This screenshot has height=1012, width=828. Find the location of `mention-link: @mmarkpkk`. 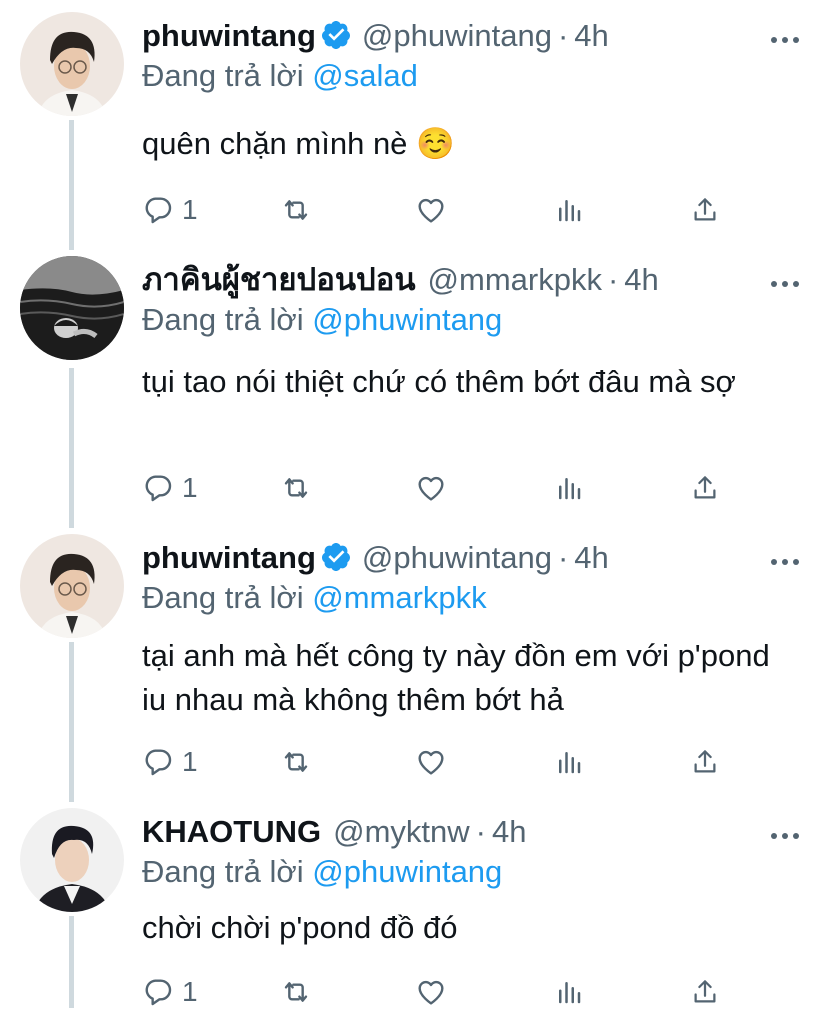

mention-link: @mmarkpkk is located at coordinates (399, 597).